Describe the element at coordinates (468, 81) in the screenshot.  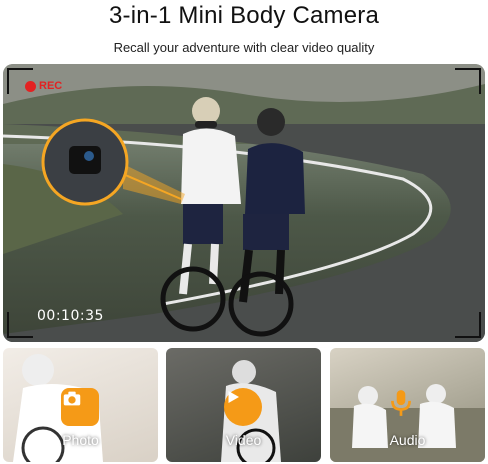
I see `frame-corner-top-right` at that location.